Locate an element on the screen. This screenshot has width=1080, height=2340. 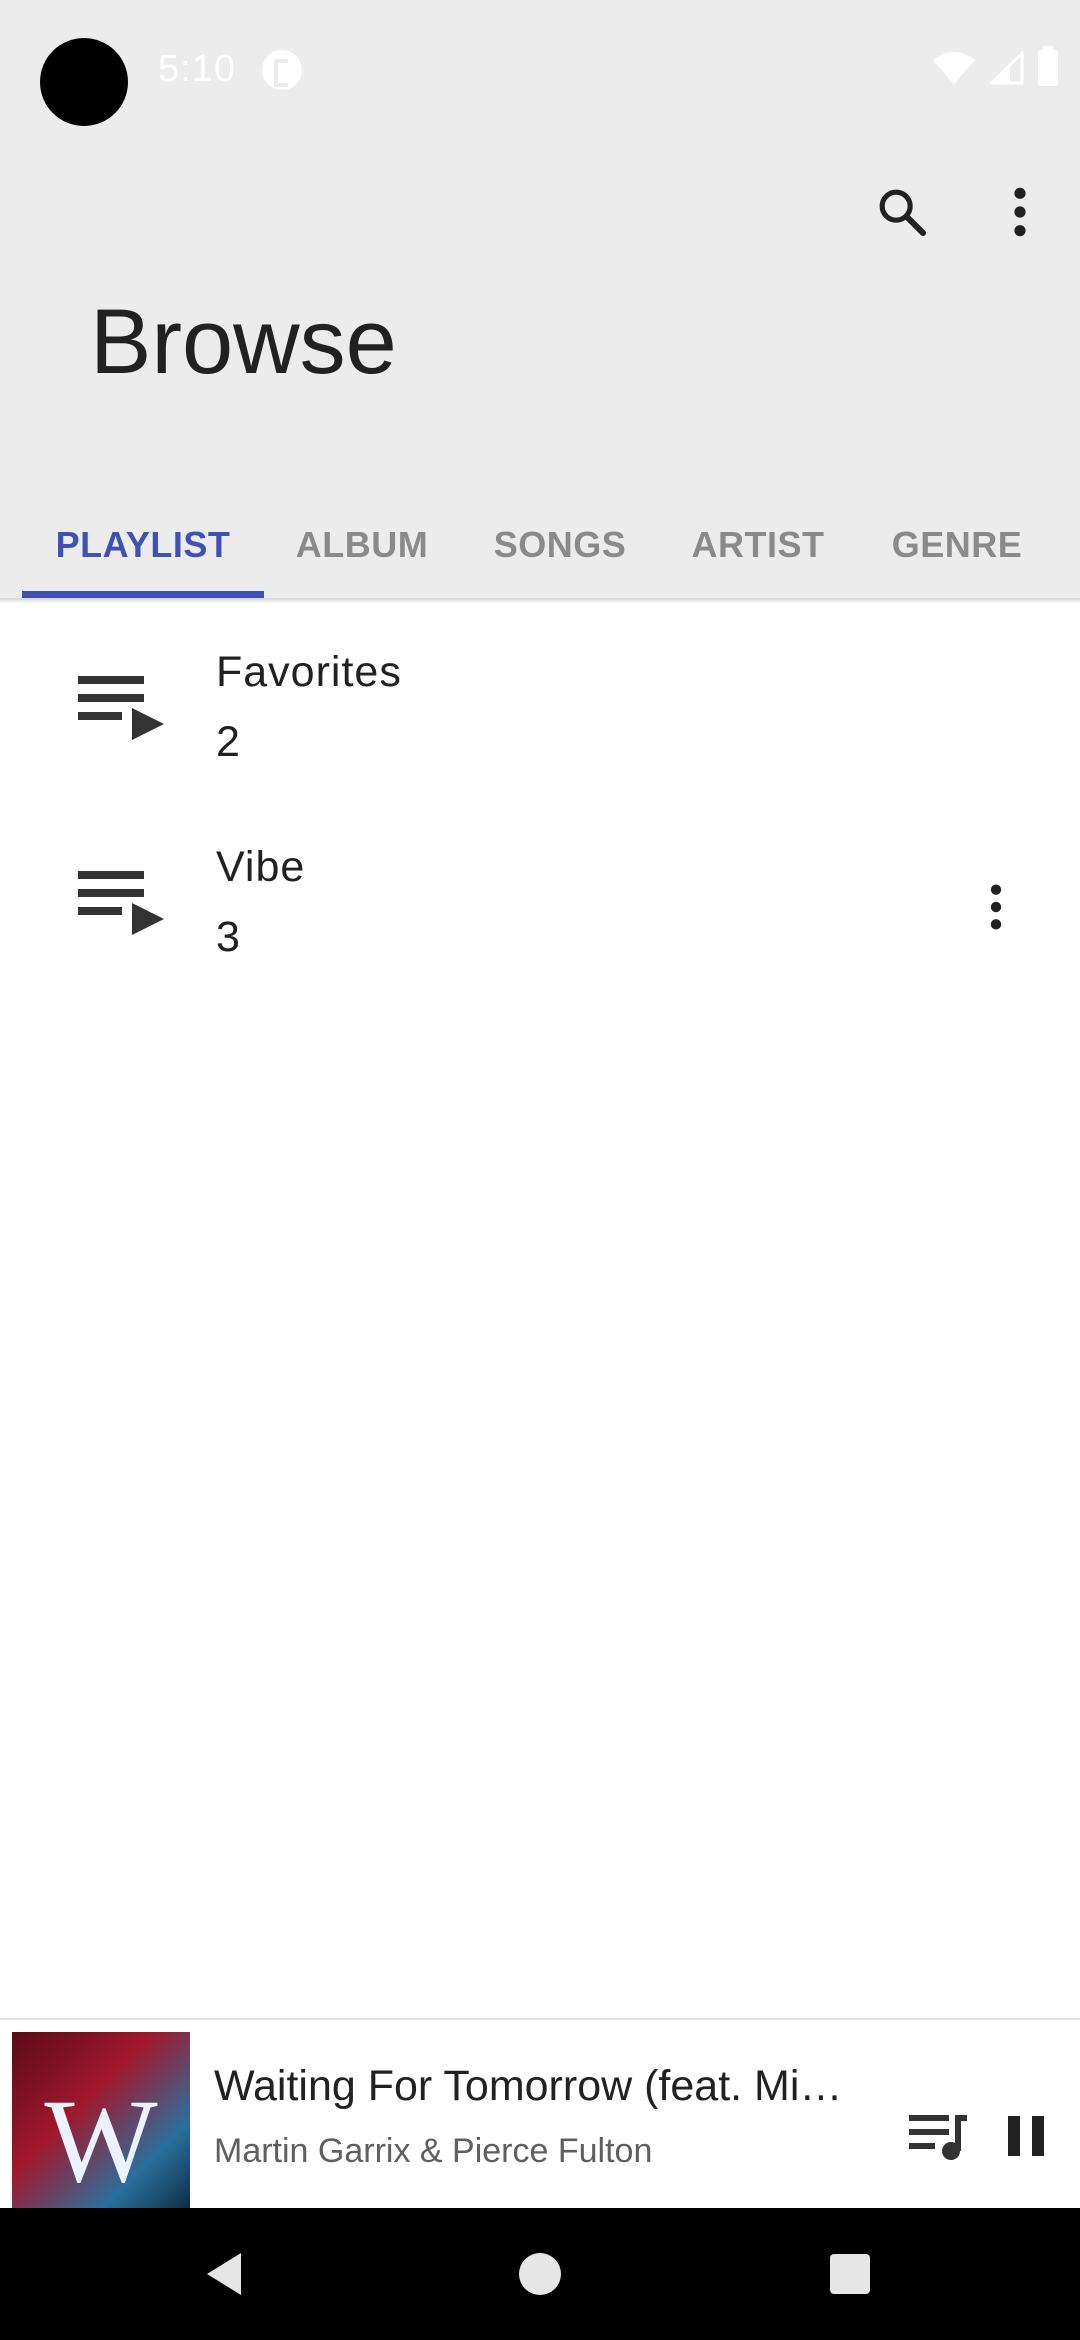
playlist-name: Favorites is located at coordinates (309, 672).